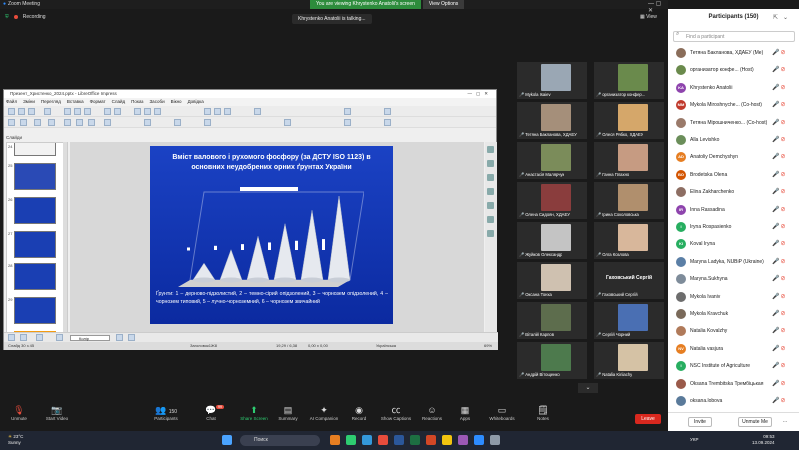  Describe the element at coordinates (227, 111) in the screenshot. I see `display-grid-icon` at that location.